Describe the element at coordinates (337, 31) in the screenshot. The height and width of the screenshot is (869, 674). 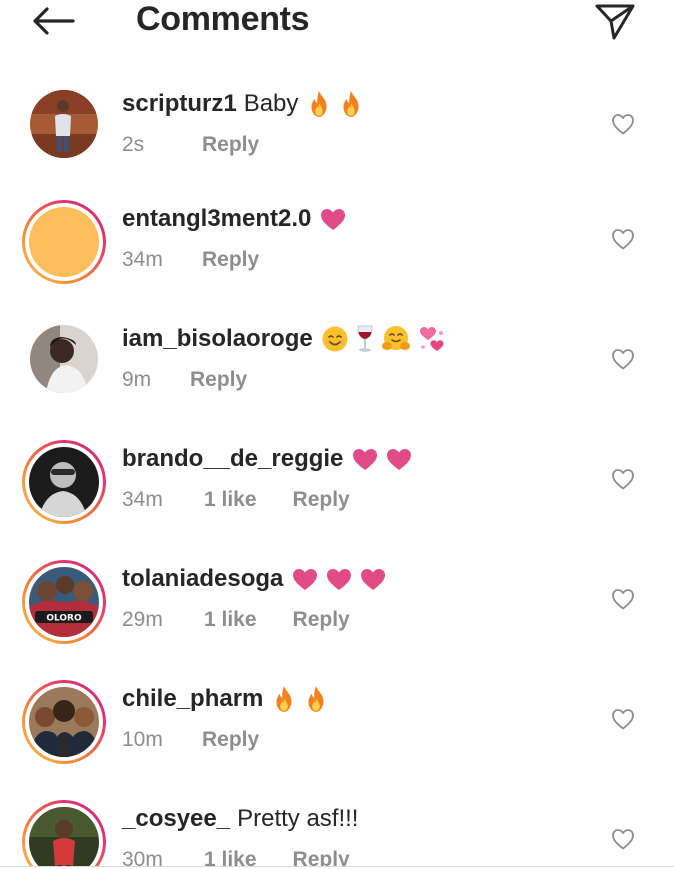
I see `header-bar: Comments` at that location.